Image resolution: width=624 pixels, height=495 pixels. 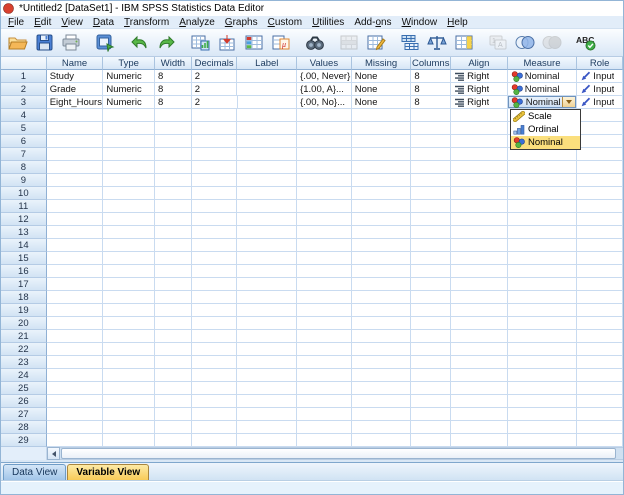 I want to click on cell-width: 8, so click(x=173, y=89).